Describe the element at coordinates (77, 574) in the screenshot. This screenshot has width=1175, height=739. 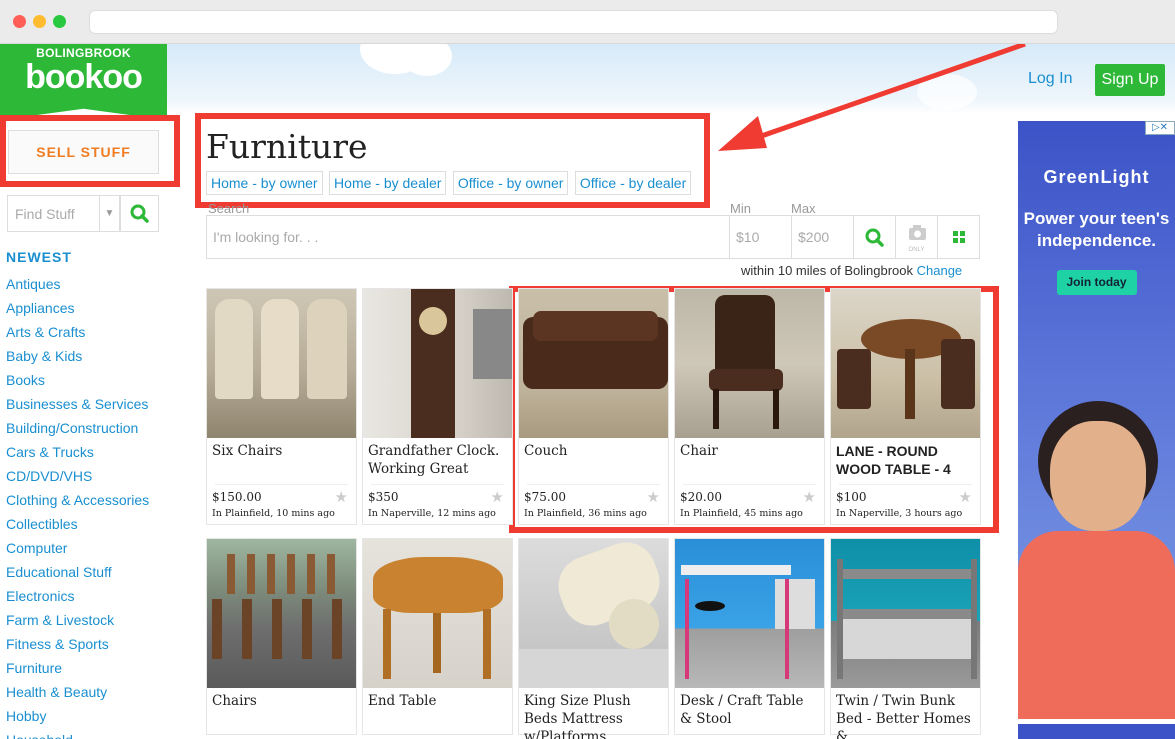
I see `category-link: Educational Stuff` at that location.